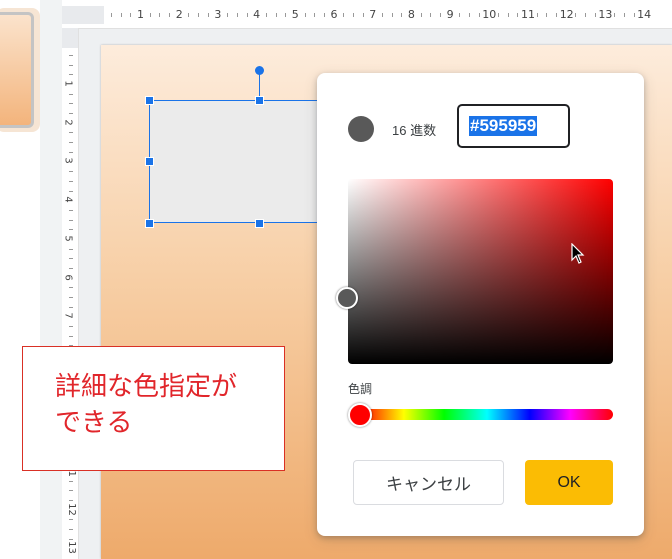  What do you see at coordinates (259, 100) in the screenshot?
I see `resize-handle-top` at bounding box center [259, 100].